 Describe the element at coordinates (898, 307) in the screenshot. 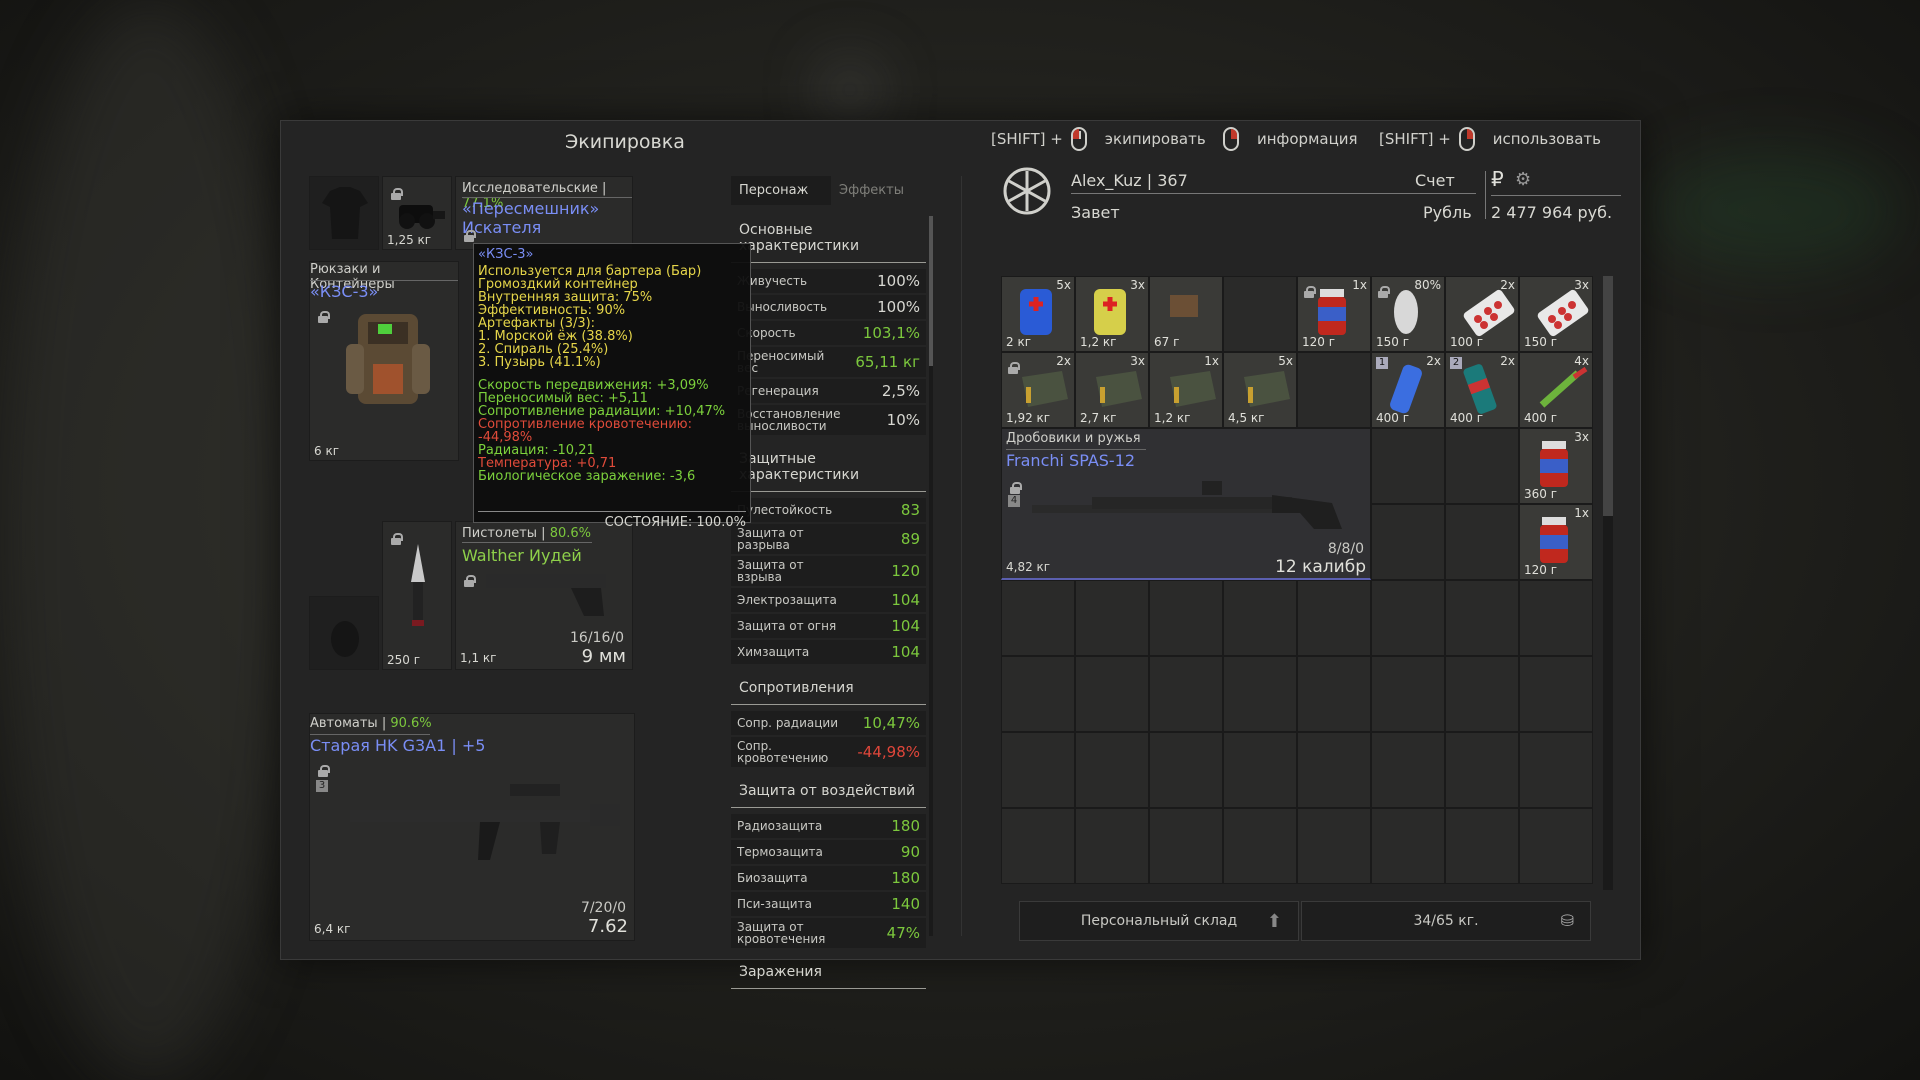

I see `stat-value: 100%` at that location.